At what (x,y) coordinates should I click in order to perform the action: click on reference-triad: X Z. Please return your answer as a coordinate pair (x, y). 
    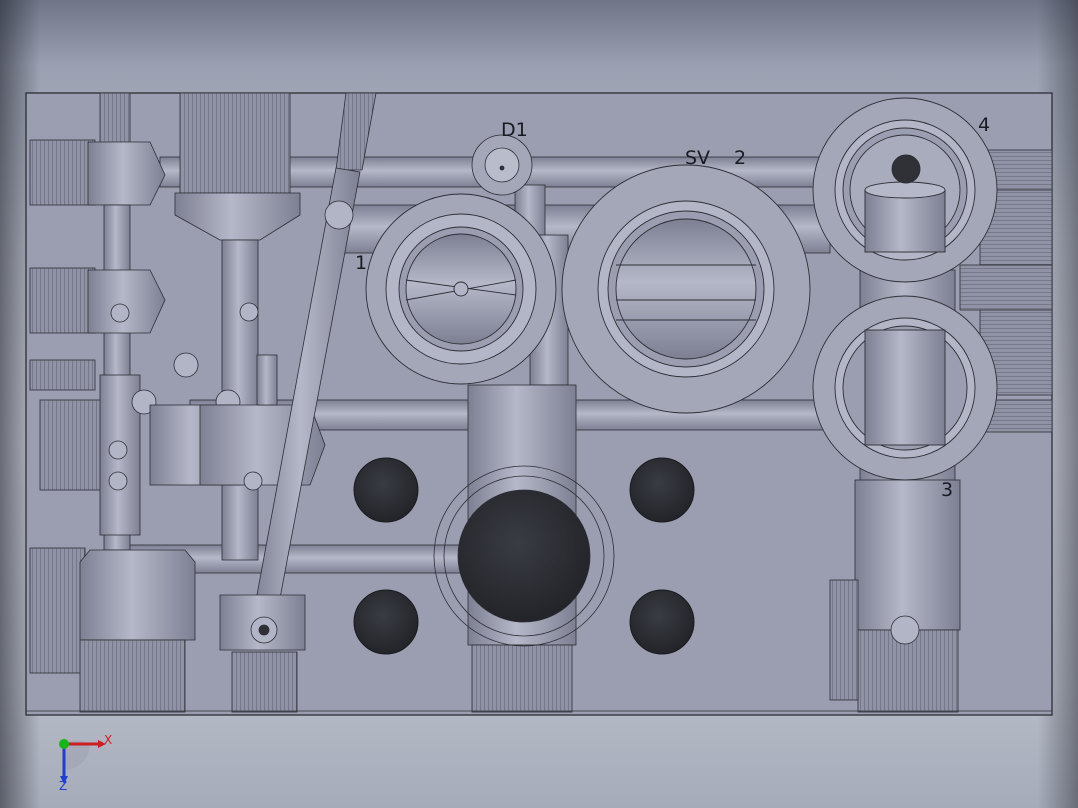
    Looking at the image, I should click on (88, 763).